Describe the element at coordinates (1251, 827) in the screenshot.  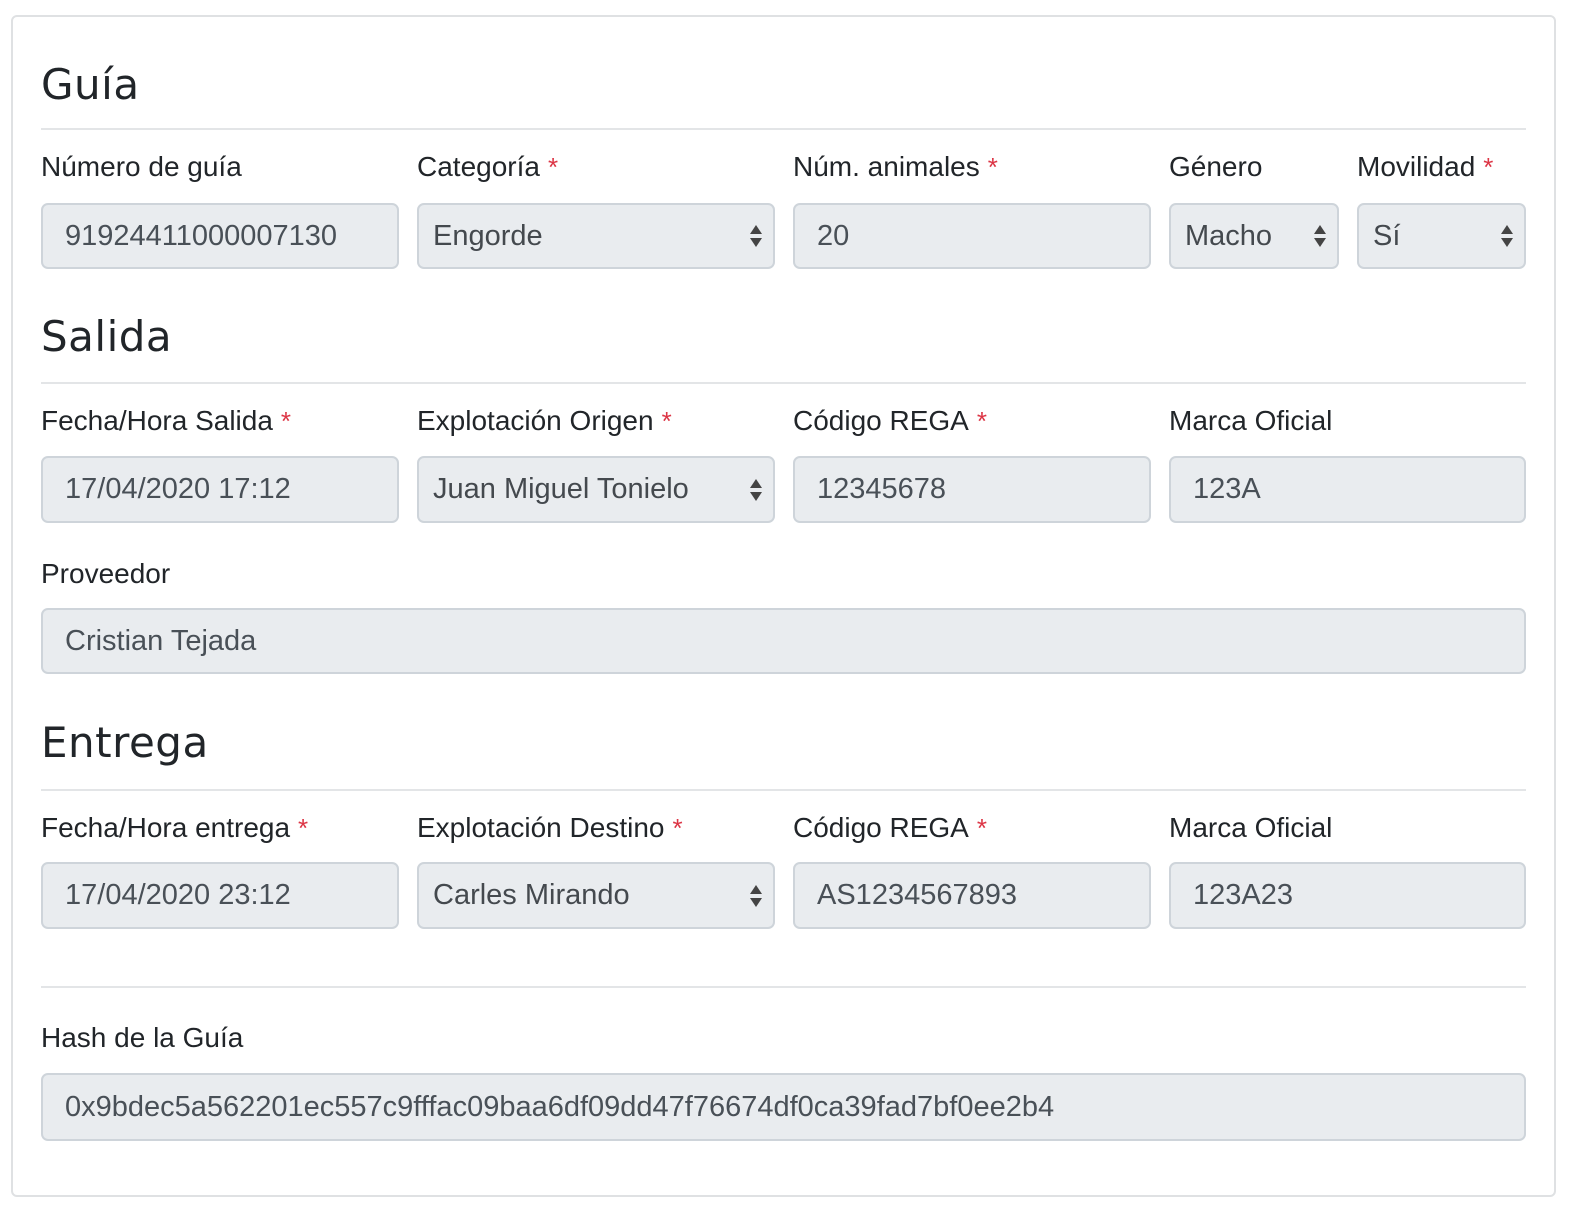
I see `label-marca-oficial-entrega: Marca Oficial` at that location.